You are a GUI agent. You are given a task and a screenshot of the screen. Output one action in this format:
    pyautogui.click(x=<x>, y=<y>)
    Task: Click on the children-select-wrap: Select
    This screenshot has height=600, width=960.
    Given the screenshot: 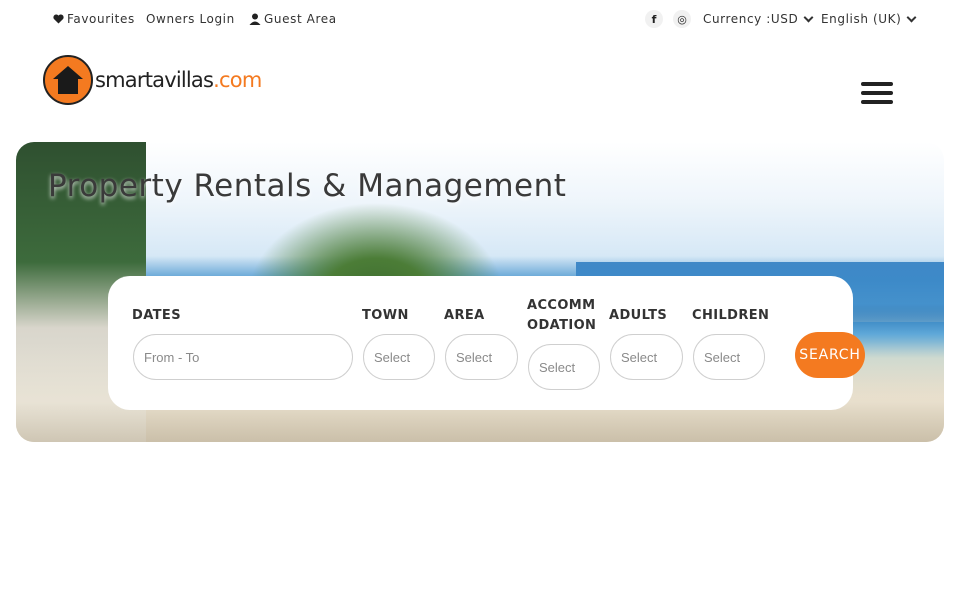 What is the action you would take?
    pyautogui.click(x=729, y=357)
    